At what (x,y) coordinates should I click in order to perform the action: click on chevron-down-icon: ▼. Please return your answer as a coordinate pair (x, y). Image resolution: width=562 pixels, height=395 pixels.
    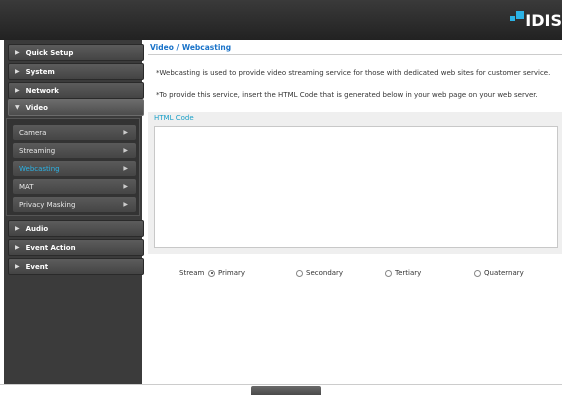
    Looking at the image, I should click on (17, 107).